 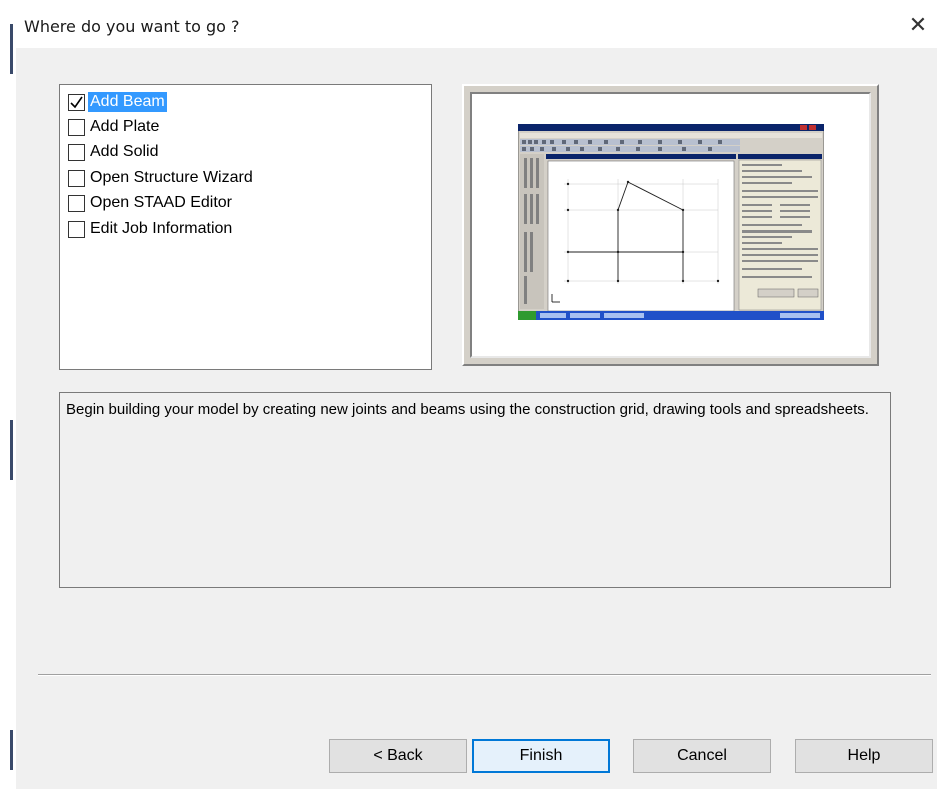 What do you see at coordinates (171, 177) in the screenshot?
I see `option-label: Open Structure Wizard` at bounding box center [171, 177].